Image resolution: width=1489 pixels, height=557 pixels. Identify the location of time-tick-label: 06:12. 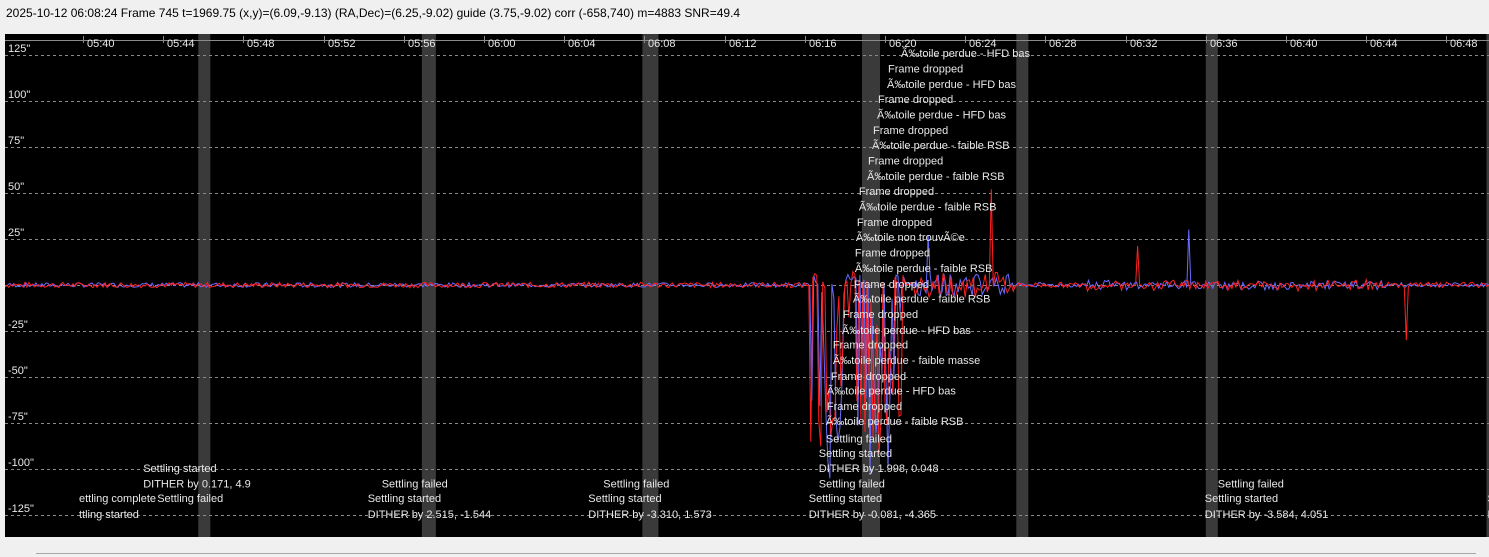
(743, 44).